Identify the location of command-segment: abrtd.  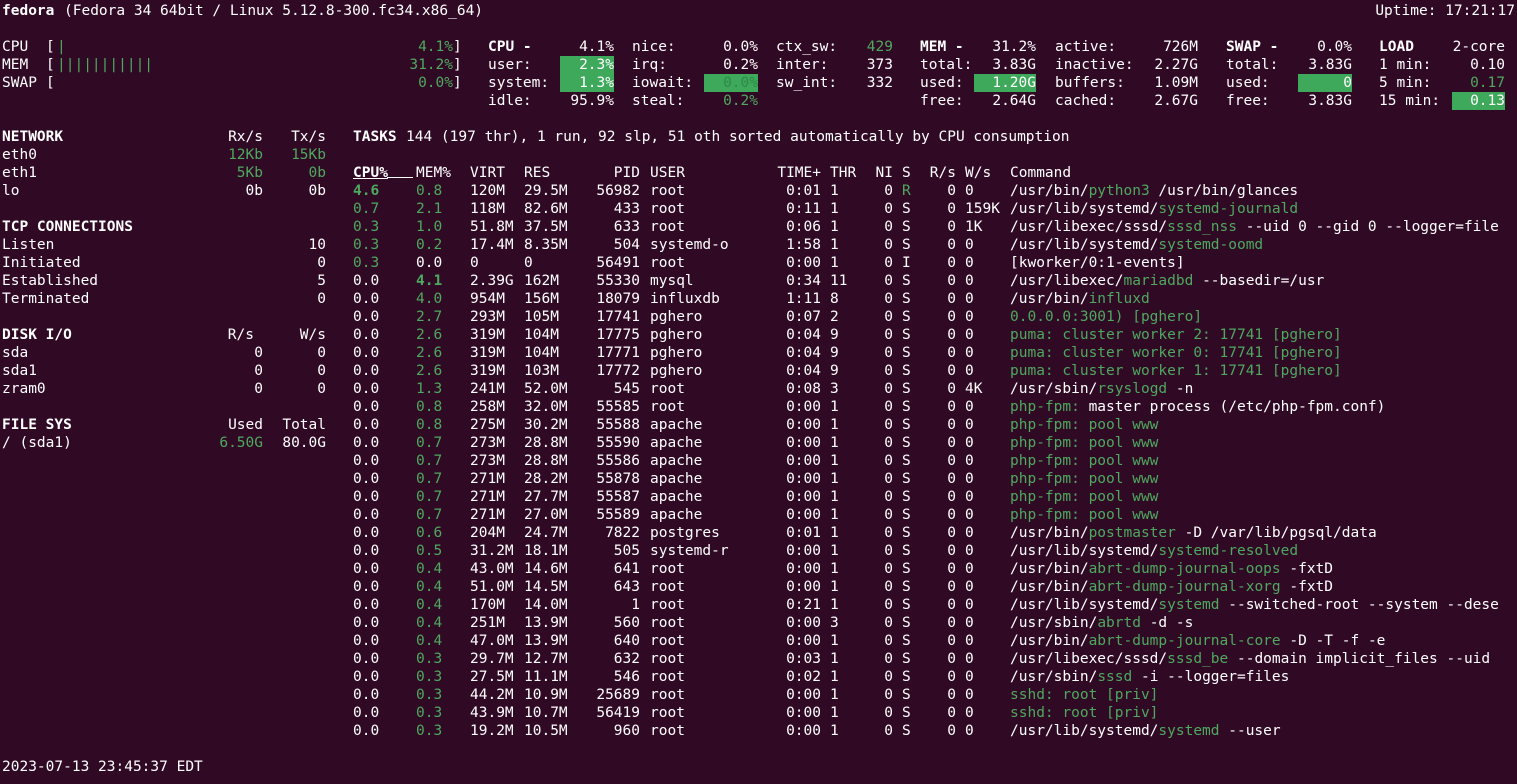
(1119, 623).